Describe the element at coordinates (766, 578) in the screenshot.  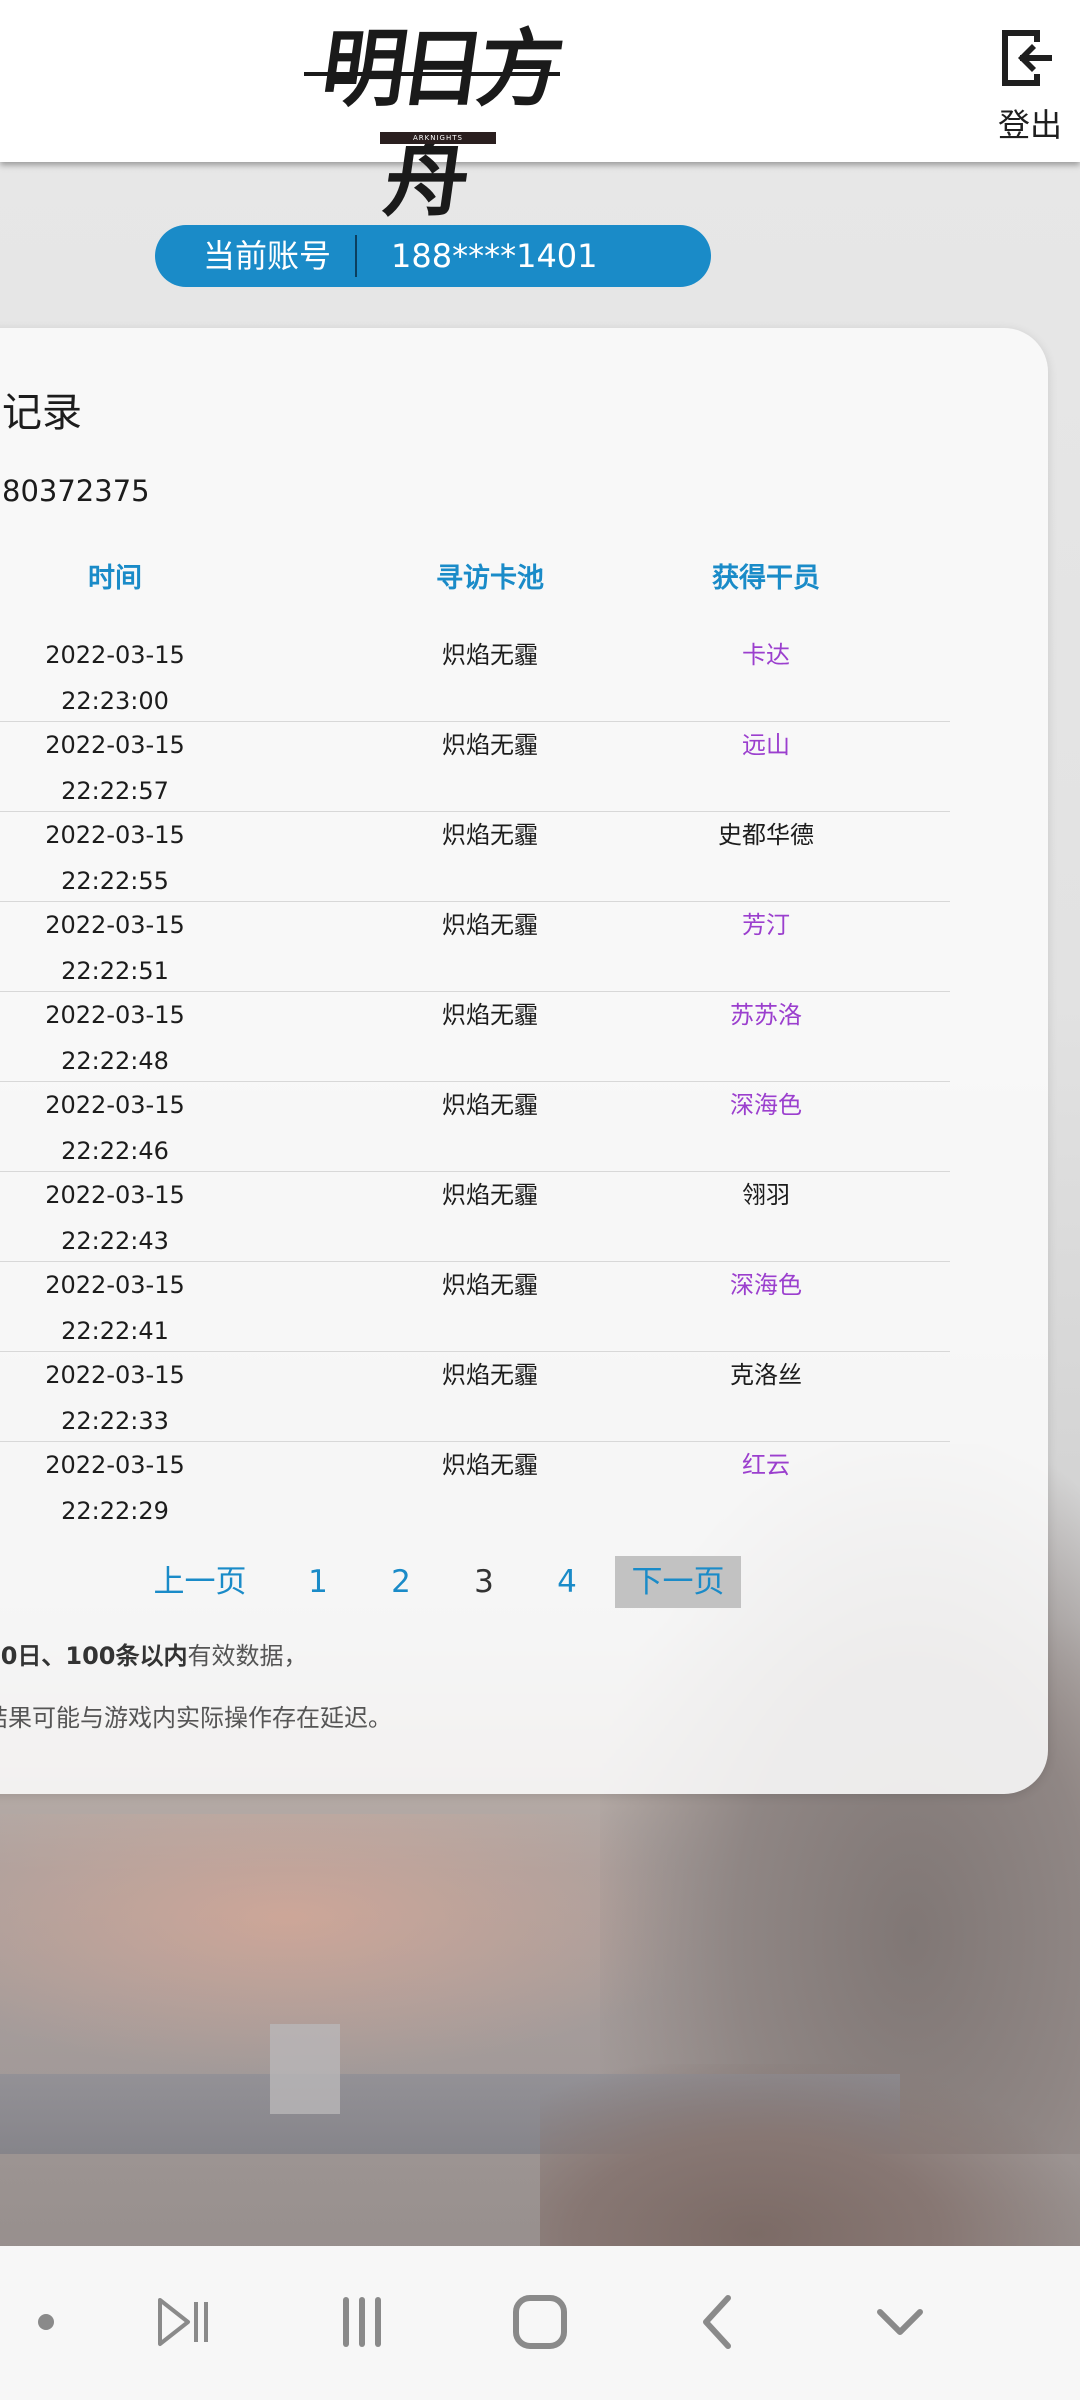
I see `column-header-operator: 获得干员` at that location.